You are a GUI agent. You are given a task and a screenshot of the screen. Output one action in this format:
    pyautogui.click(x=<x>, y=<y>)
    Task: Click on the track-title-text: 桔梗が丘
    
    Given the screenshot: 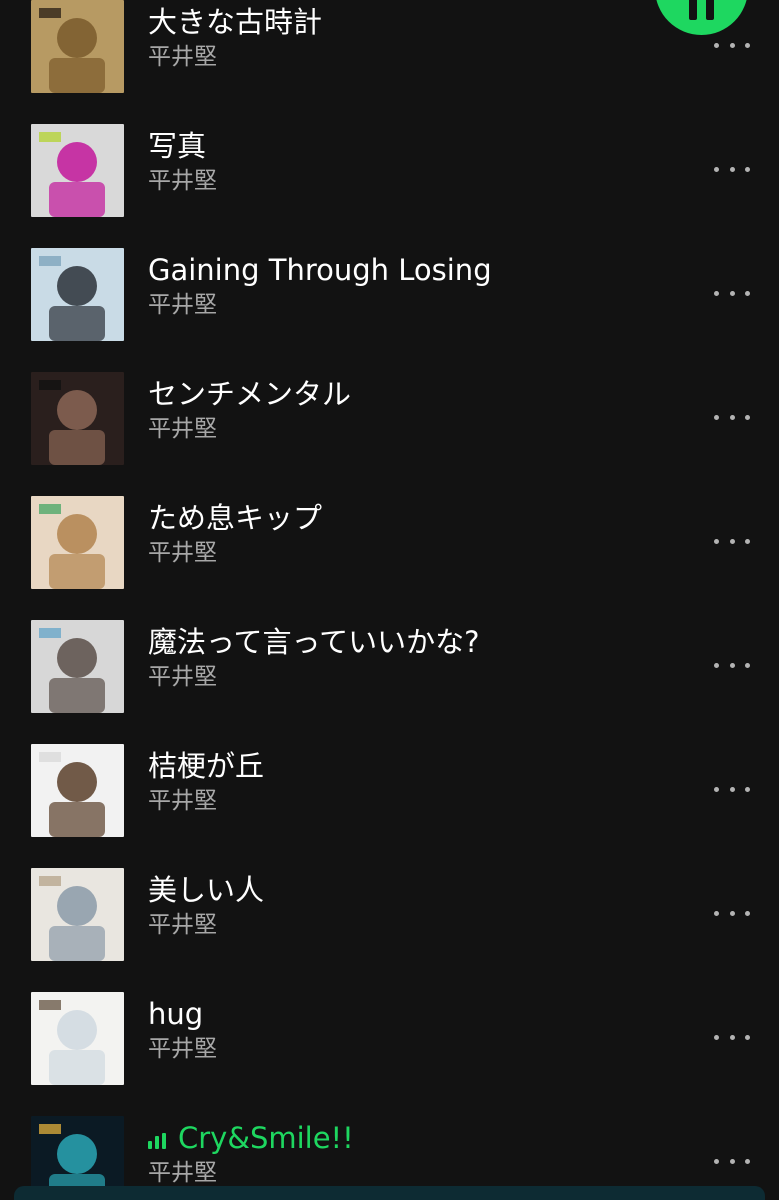 What is the action you would take?
    pyautogui.click(x=206, y=766)
    